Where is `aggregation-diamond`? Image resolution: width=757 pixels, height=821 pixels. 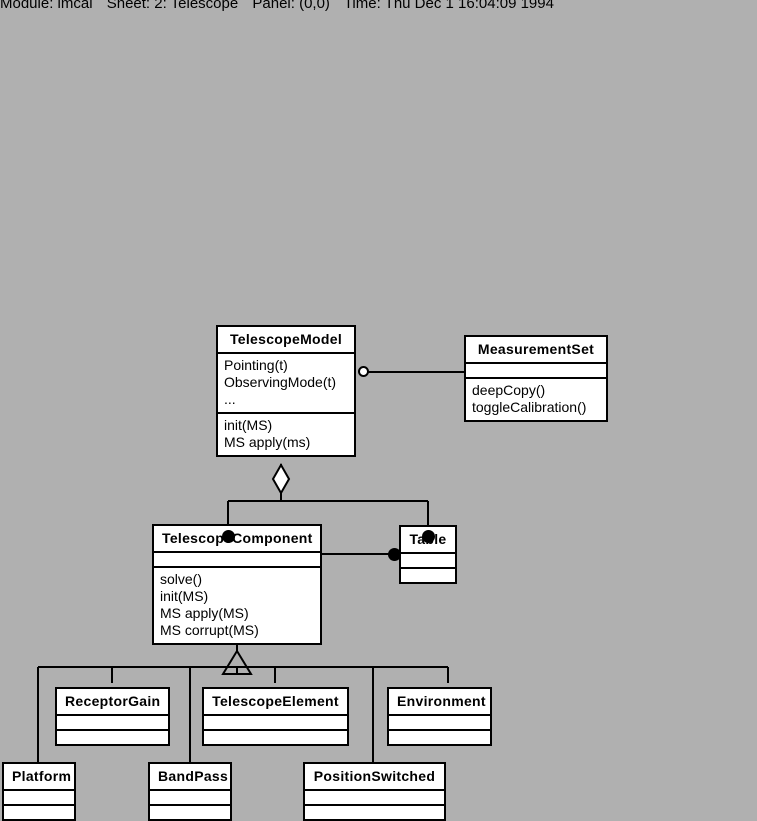
aggregation-diamond is located at coordinates (281, 479).